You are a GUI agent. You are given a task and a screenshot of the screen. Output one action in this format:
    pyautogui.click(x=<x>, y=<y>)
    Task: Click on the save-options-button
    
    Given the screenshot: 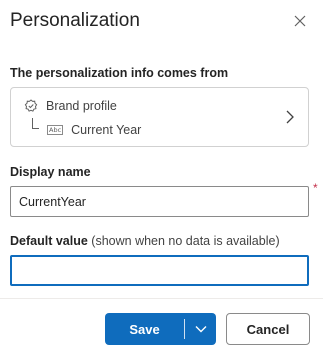 What is the action you would take?
    pyautogui.click(x=200, y=329)
    